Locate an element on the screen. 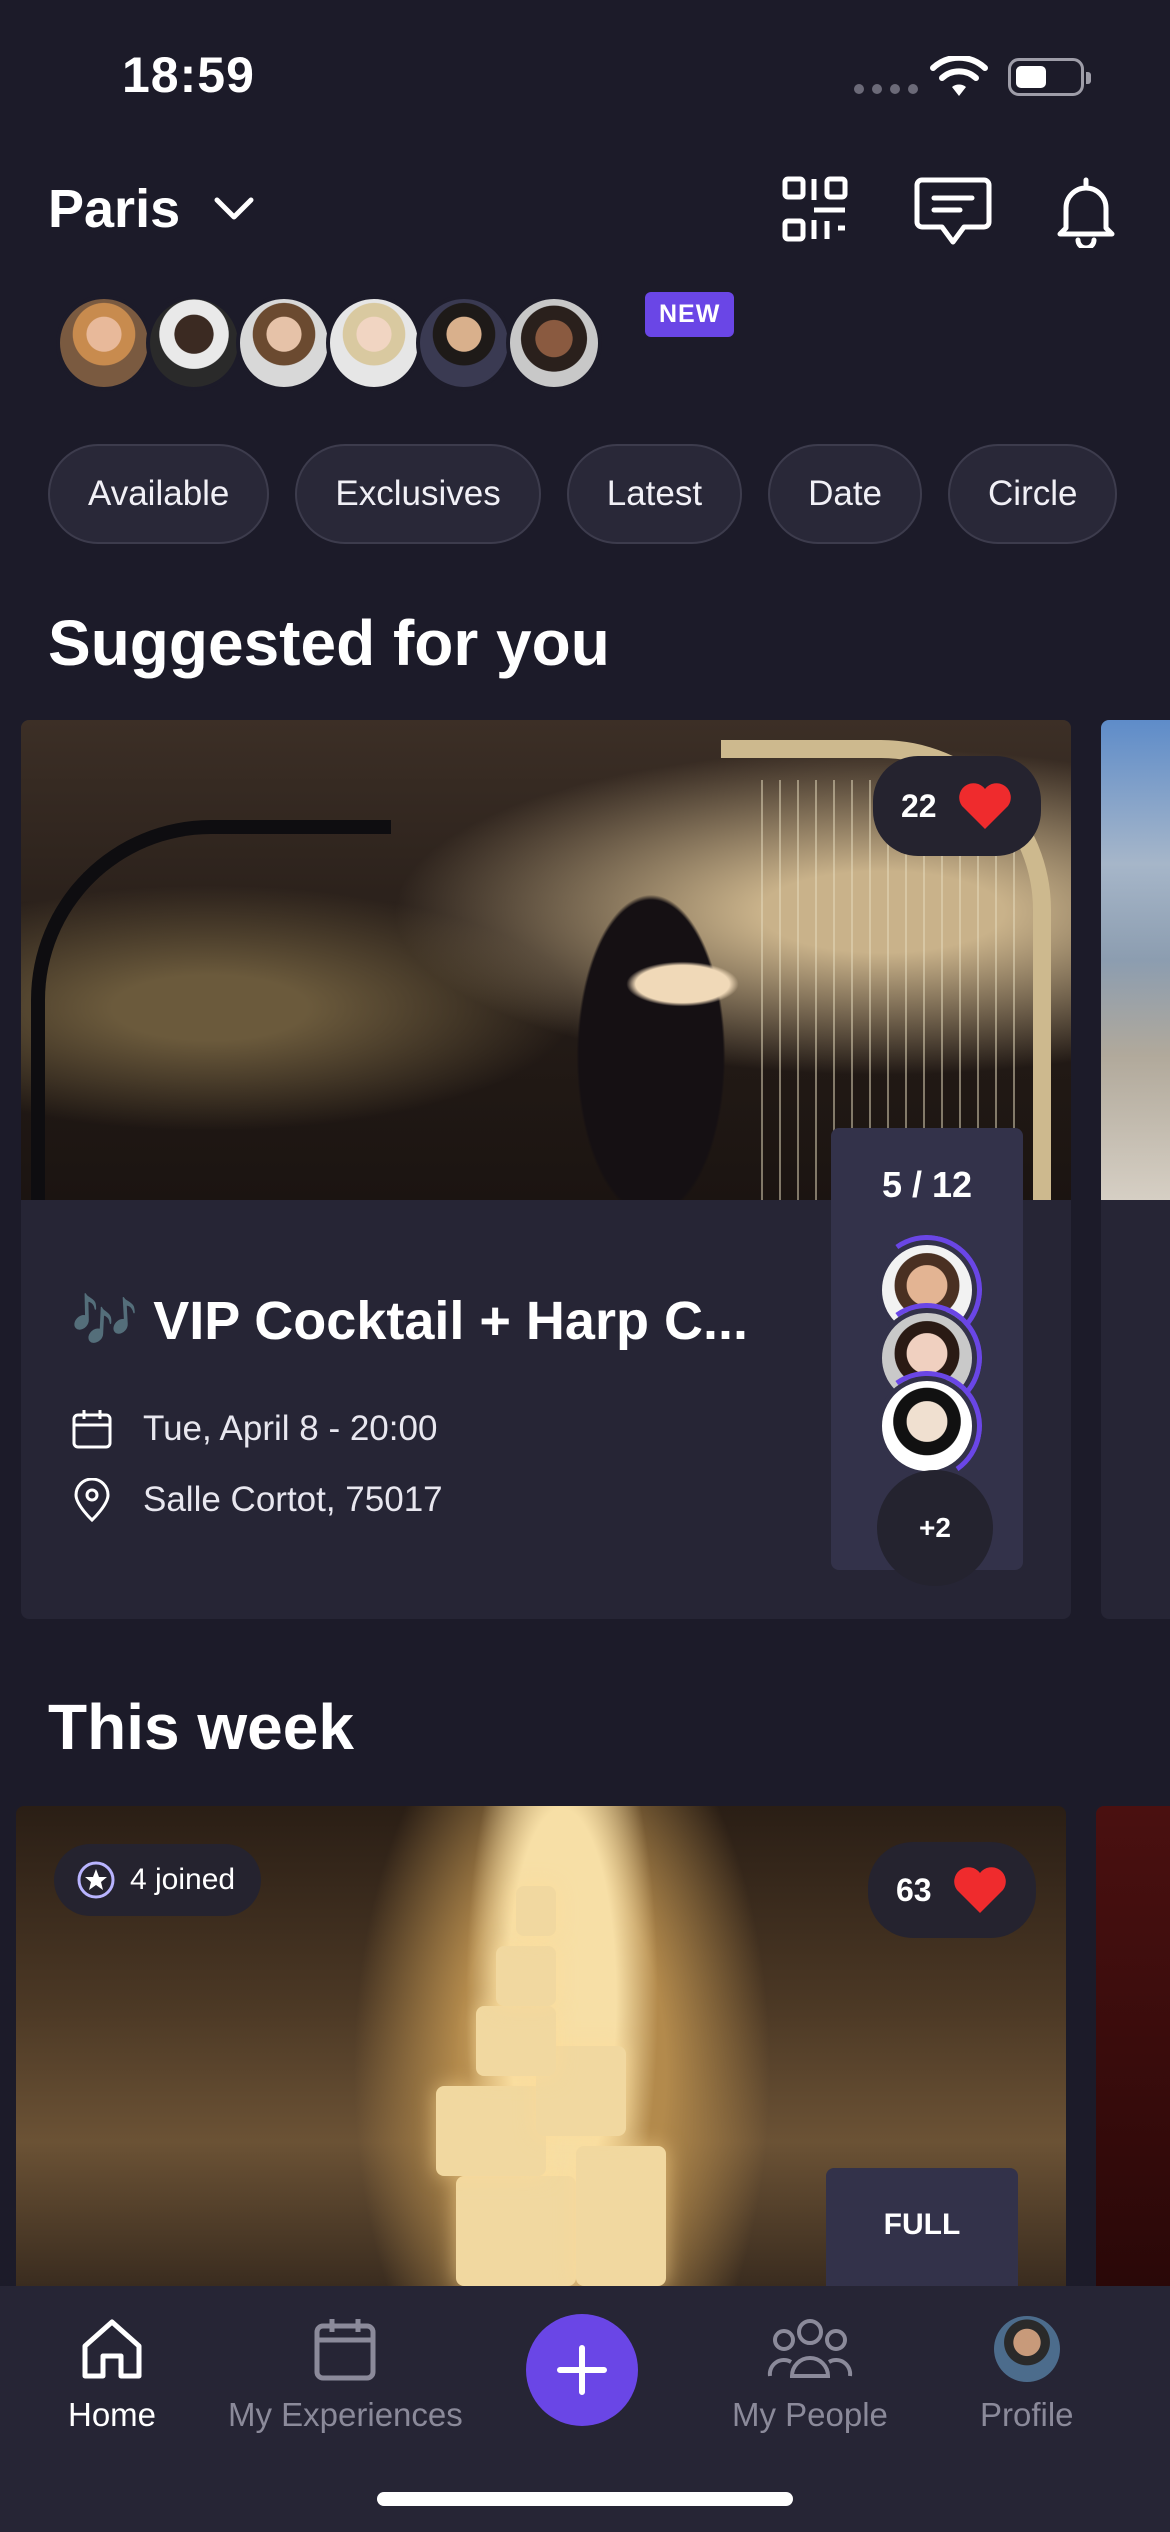 The width and height of the screenshot is (1170, 2532). home-icon is located at coordinates (112, 2349).